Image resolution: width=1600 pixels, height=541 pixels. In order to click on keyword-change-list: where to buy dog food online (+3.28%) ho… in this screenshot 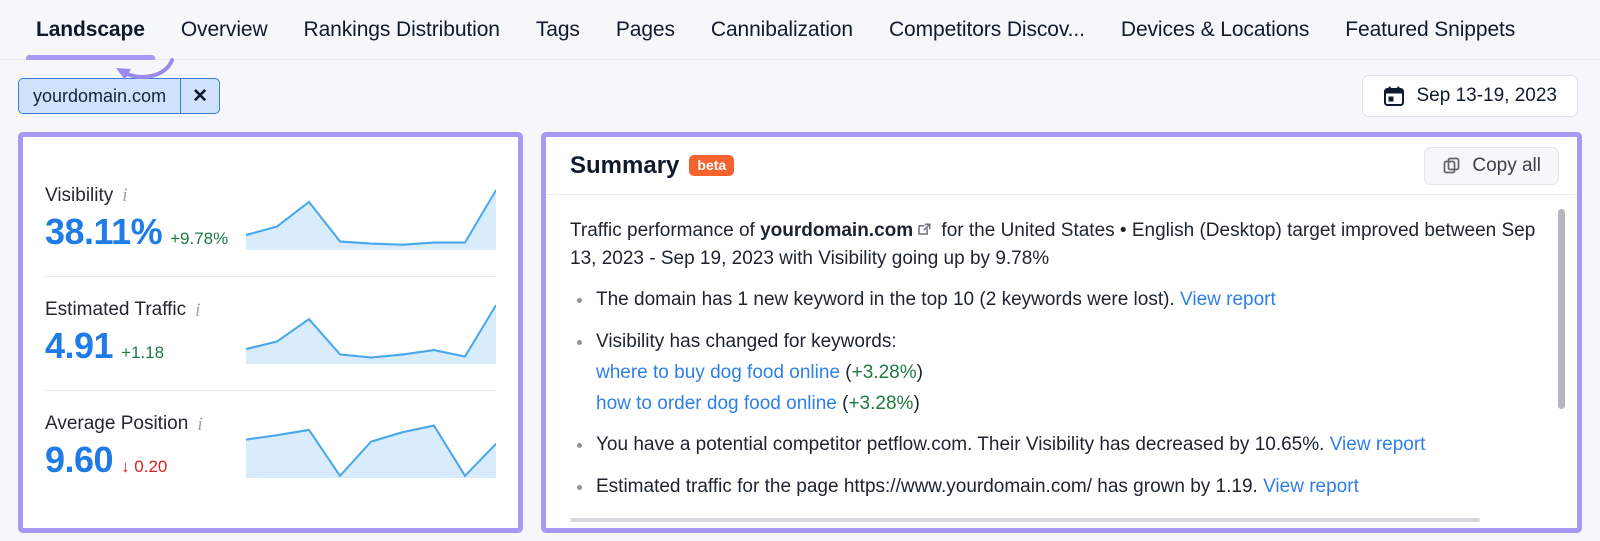, I will do `click(1066, 388)`.